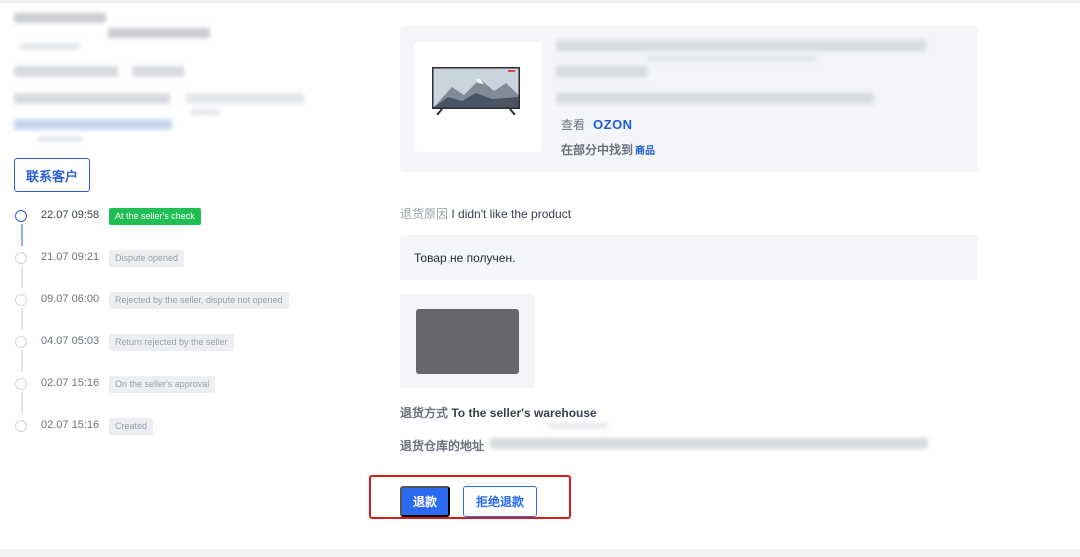 The height and width of the screenshot is (557, 1080). What do you see at coordinates (174, 267) in the screenshot?
I see `timeline-item: 21.07 09:21 Dispute opened` at bounding box center [174, 267].